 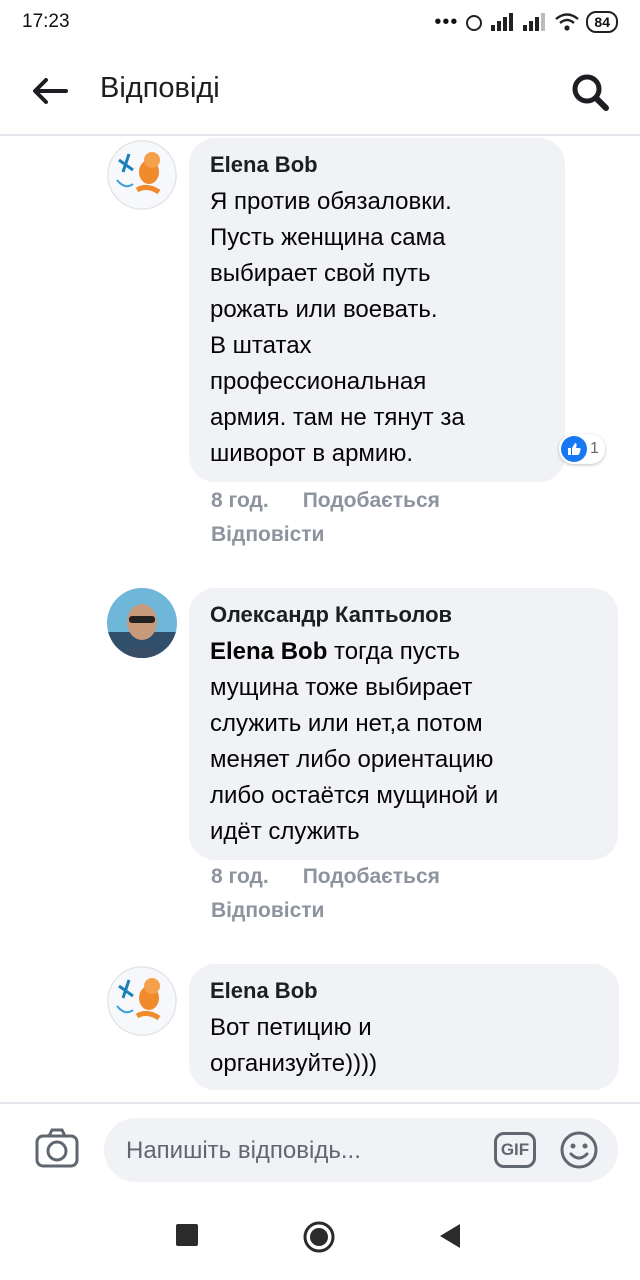 I want to click on reply-input-container: GIF, so click(x=361, y=1151).